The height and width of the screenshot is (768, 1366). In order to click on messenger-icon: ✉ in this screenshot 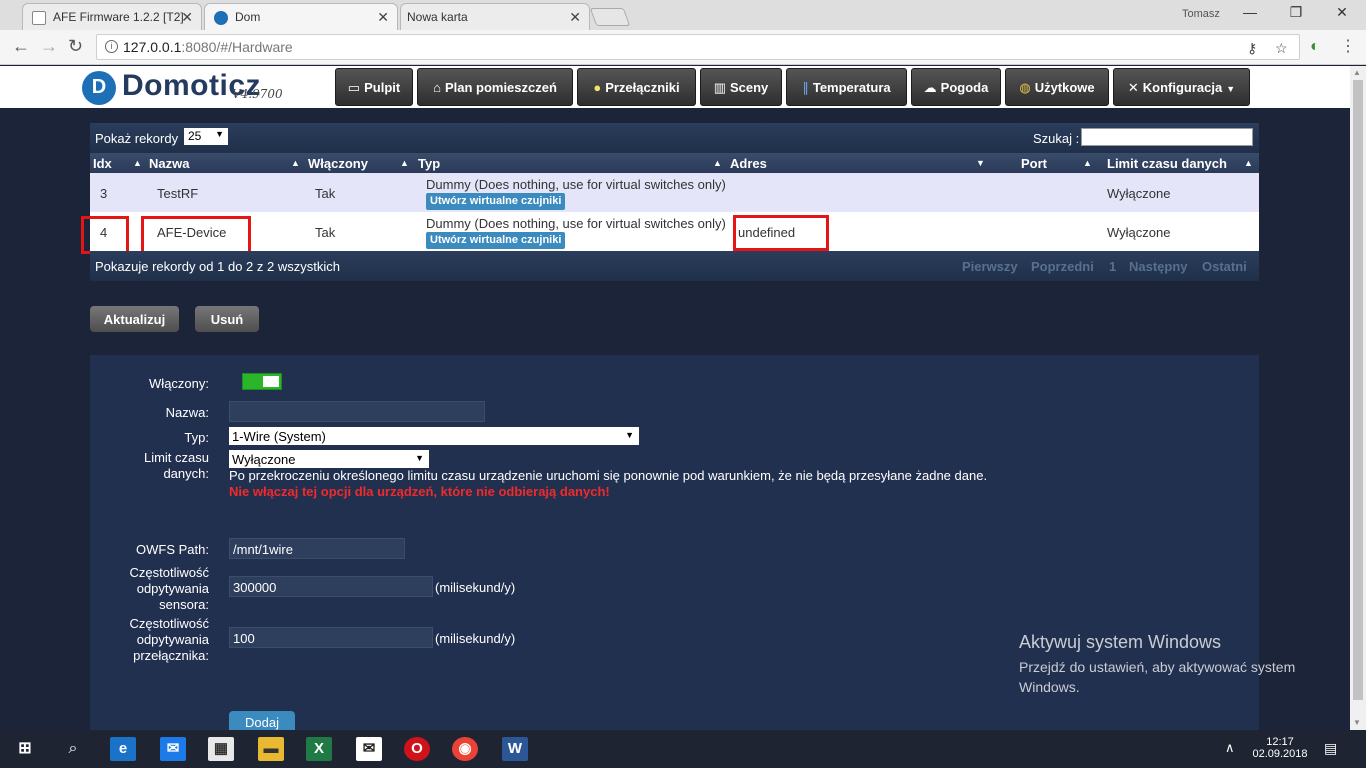, I will do `click(173, 749)`.